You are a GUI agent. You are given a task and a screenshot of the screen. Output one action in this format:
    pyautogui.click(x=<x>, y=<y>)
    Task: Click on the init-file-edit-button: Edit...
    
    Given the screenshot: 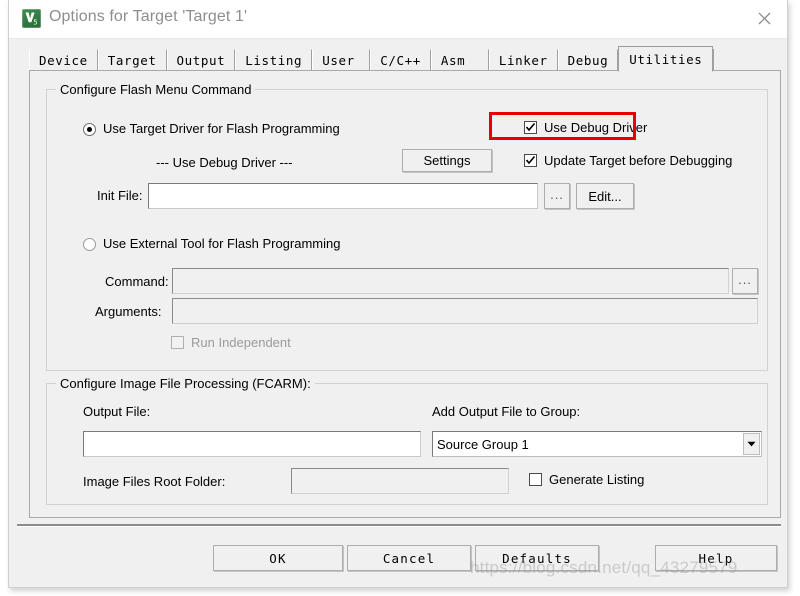 What is the action you would take?
    pyautogui.click(x=605, y=196)
    